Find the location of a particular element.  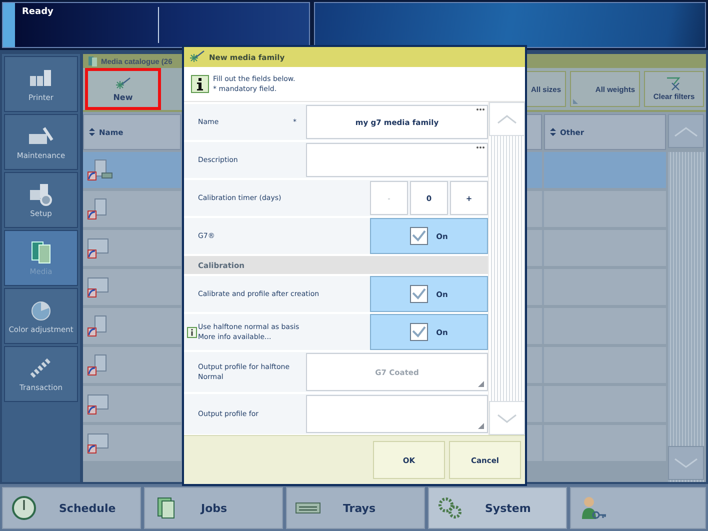

taskbar-tab: Schedule is located at coordinates (71, 508).